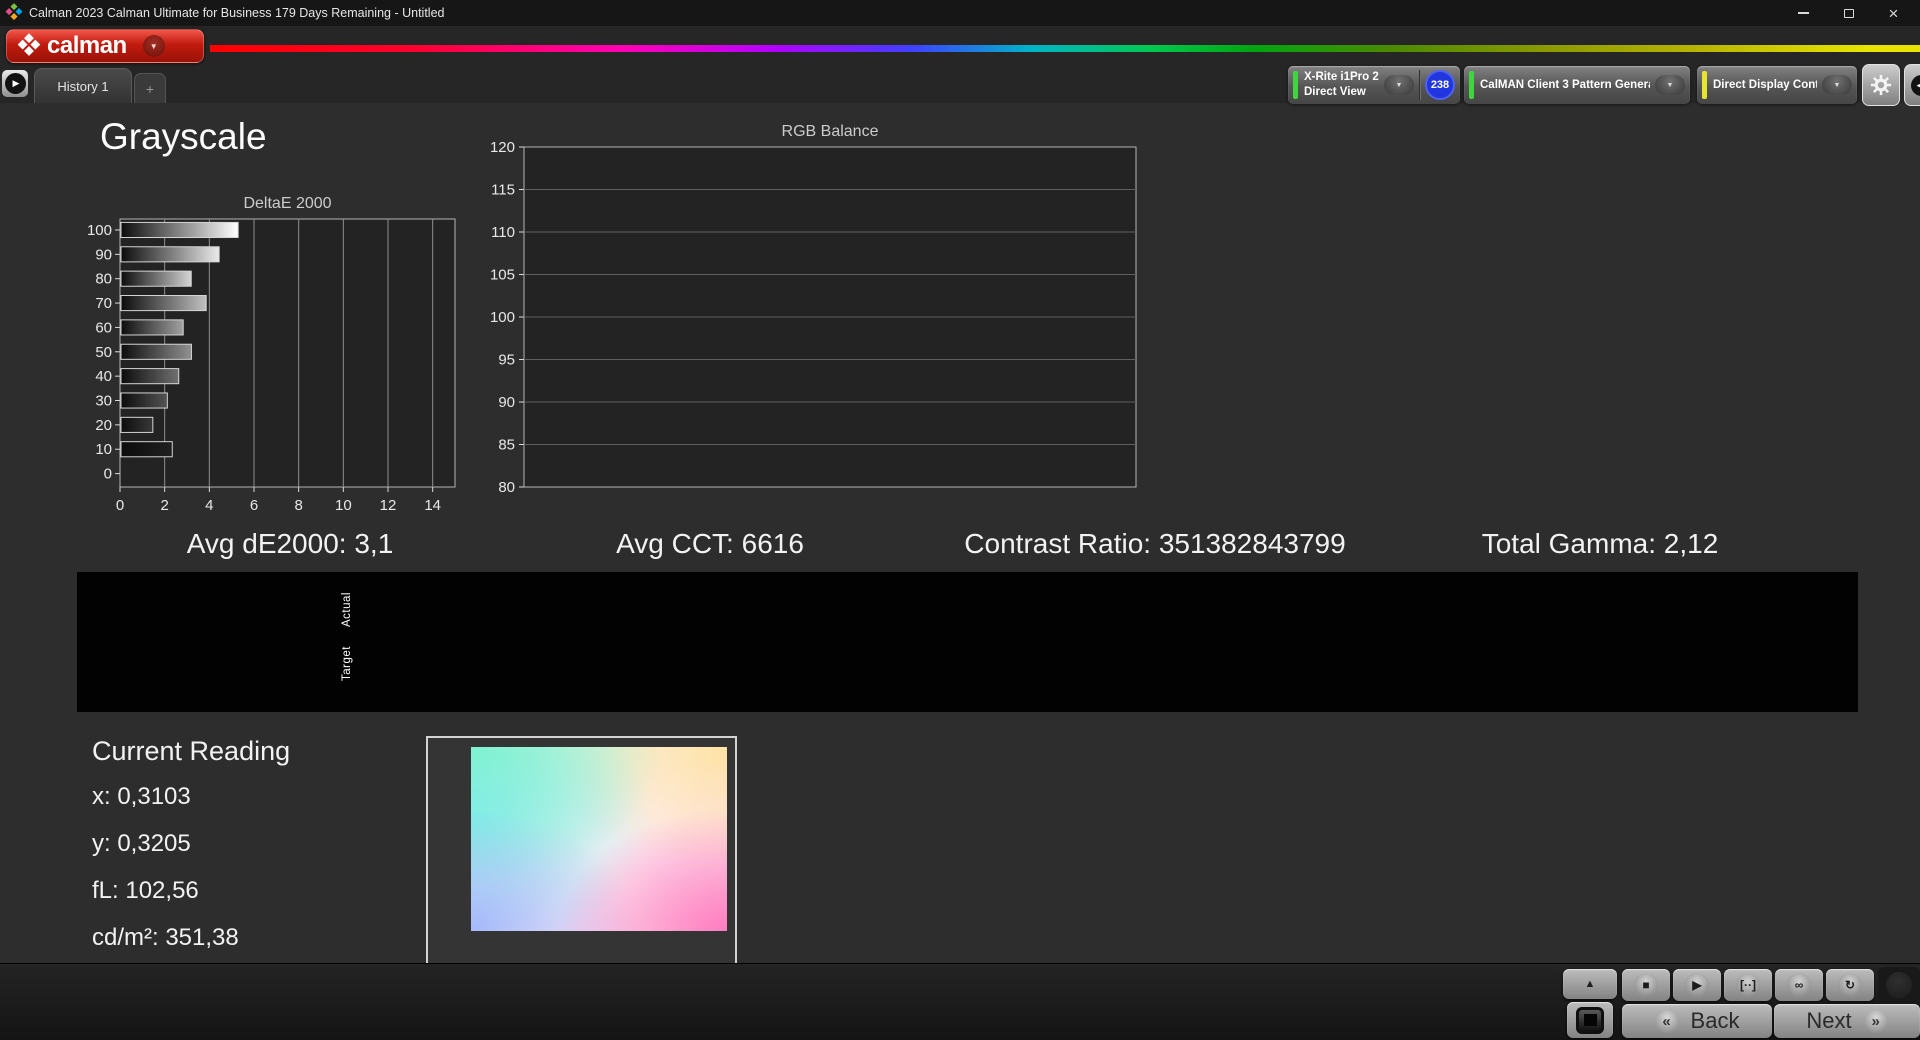  I want to click on loop-measure-button: ↻, so click(1850, 985).